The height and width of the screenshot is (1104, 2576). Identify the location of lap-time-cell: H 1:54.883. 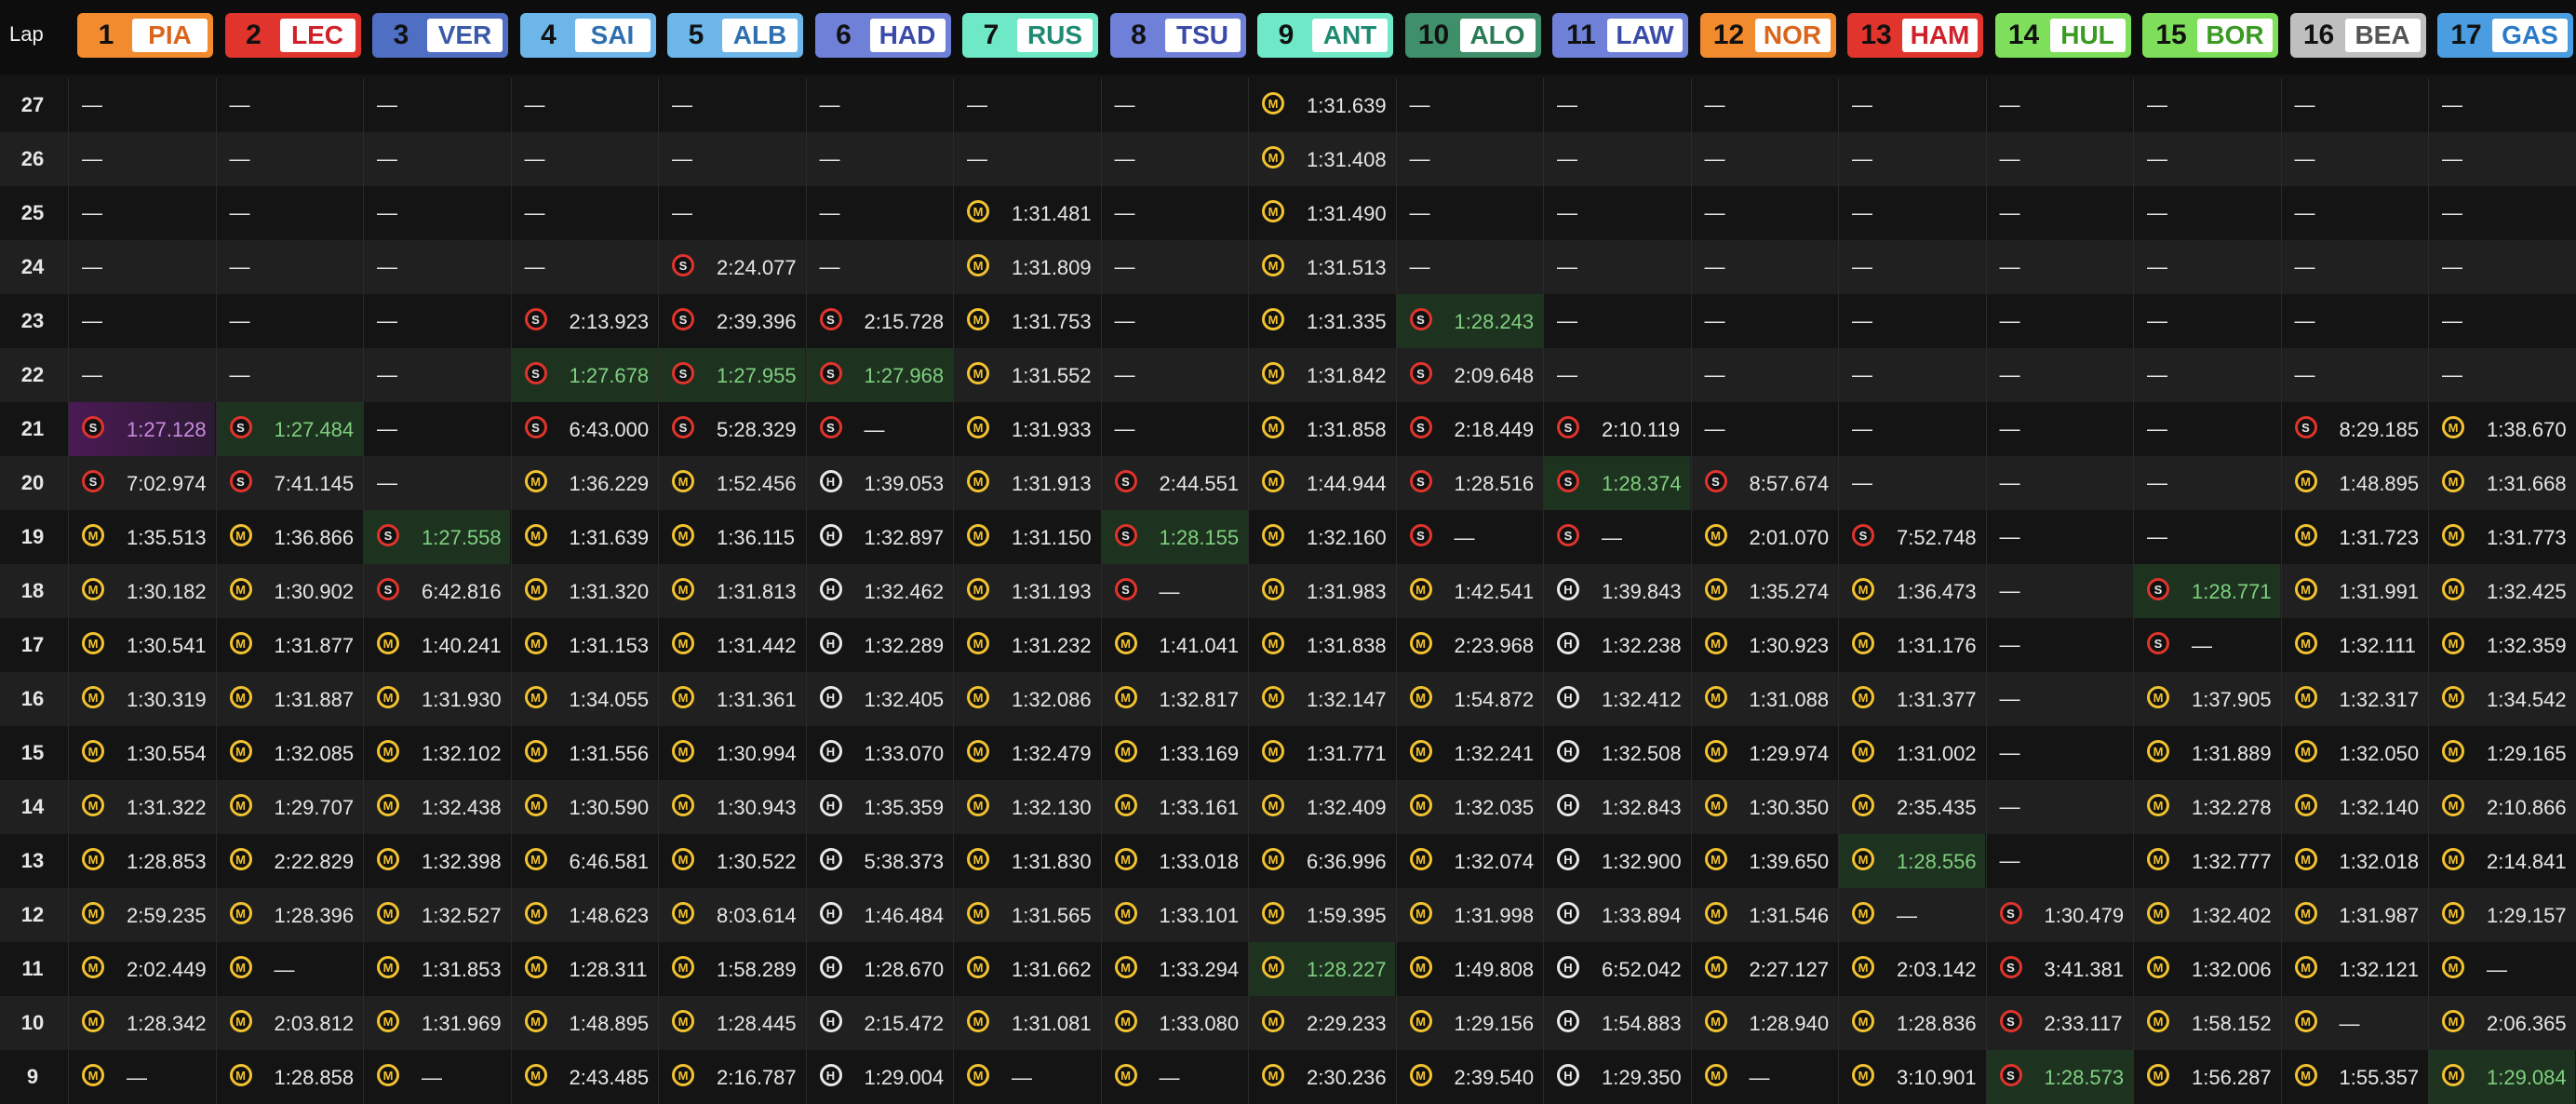
(1616, 1023).